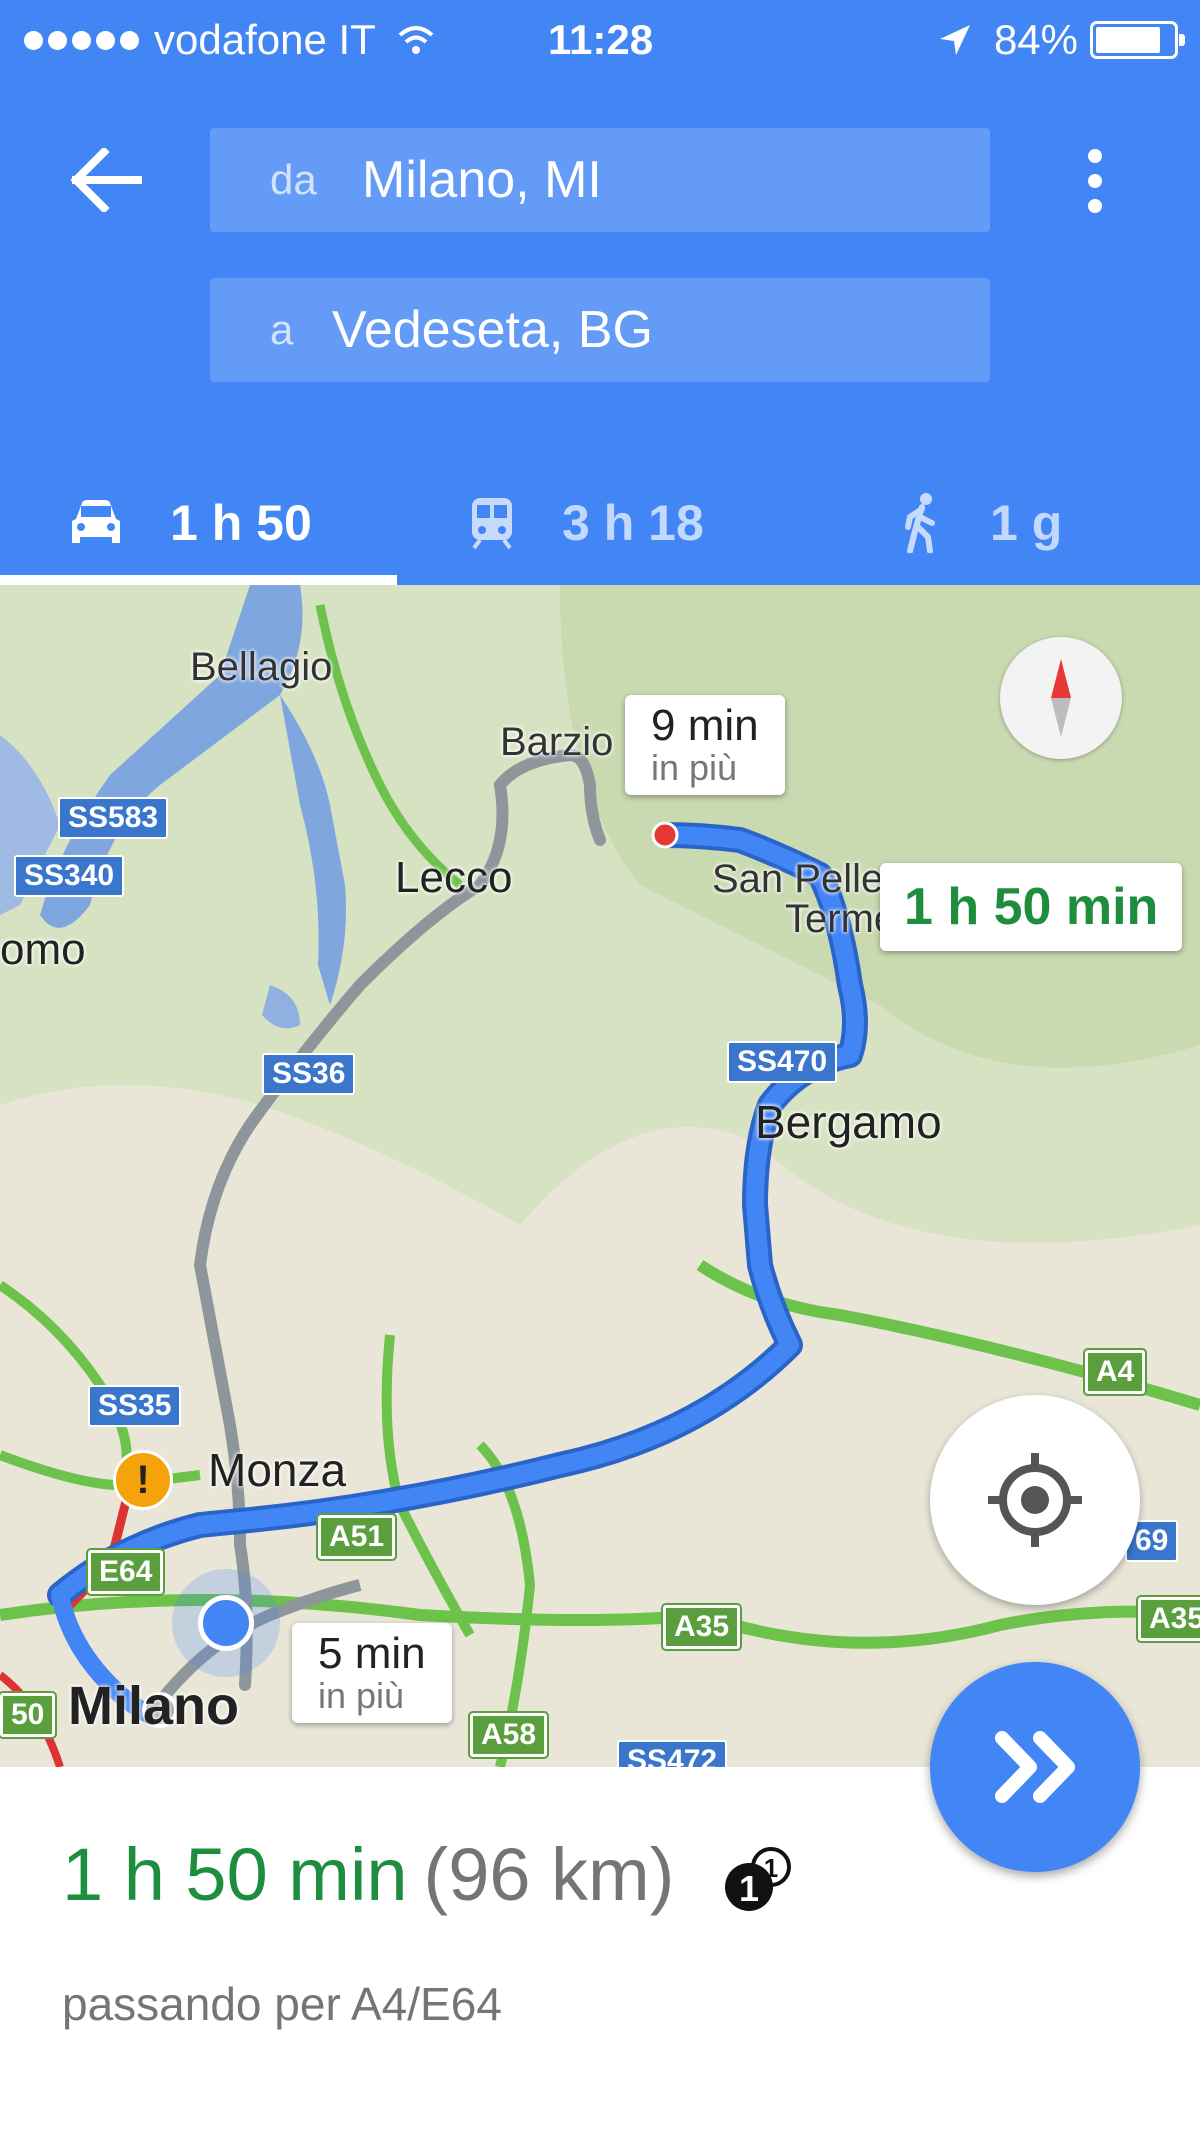 The width and height of the screenshot is (1200, 2130). Describe the element at coordinates (241, 522) in the screenshot. I see `driving-time: 1 h 50` at that location.